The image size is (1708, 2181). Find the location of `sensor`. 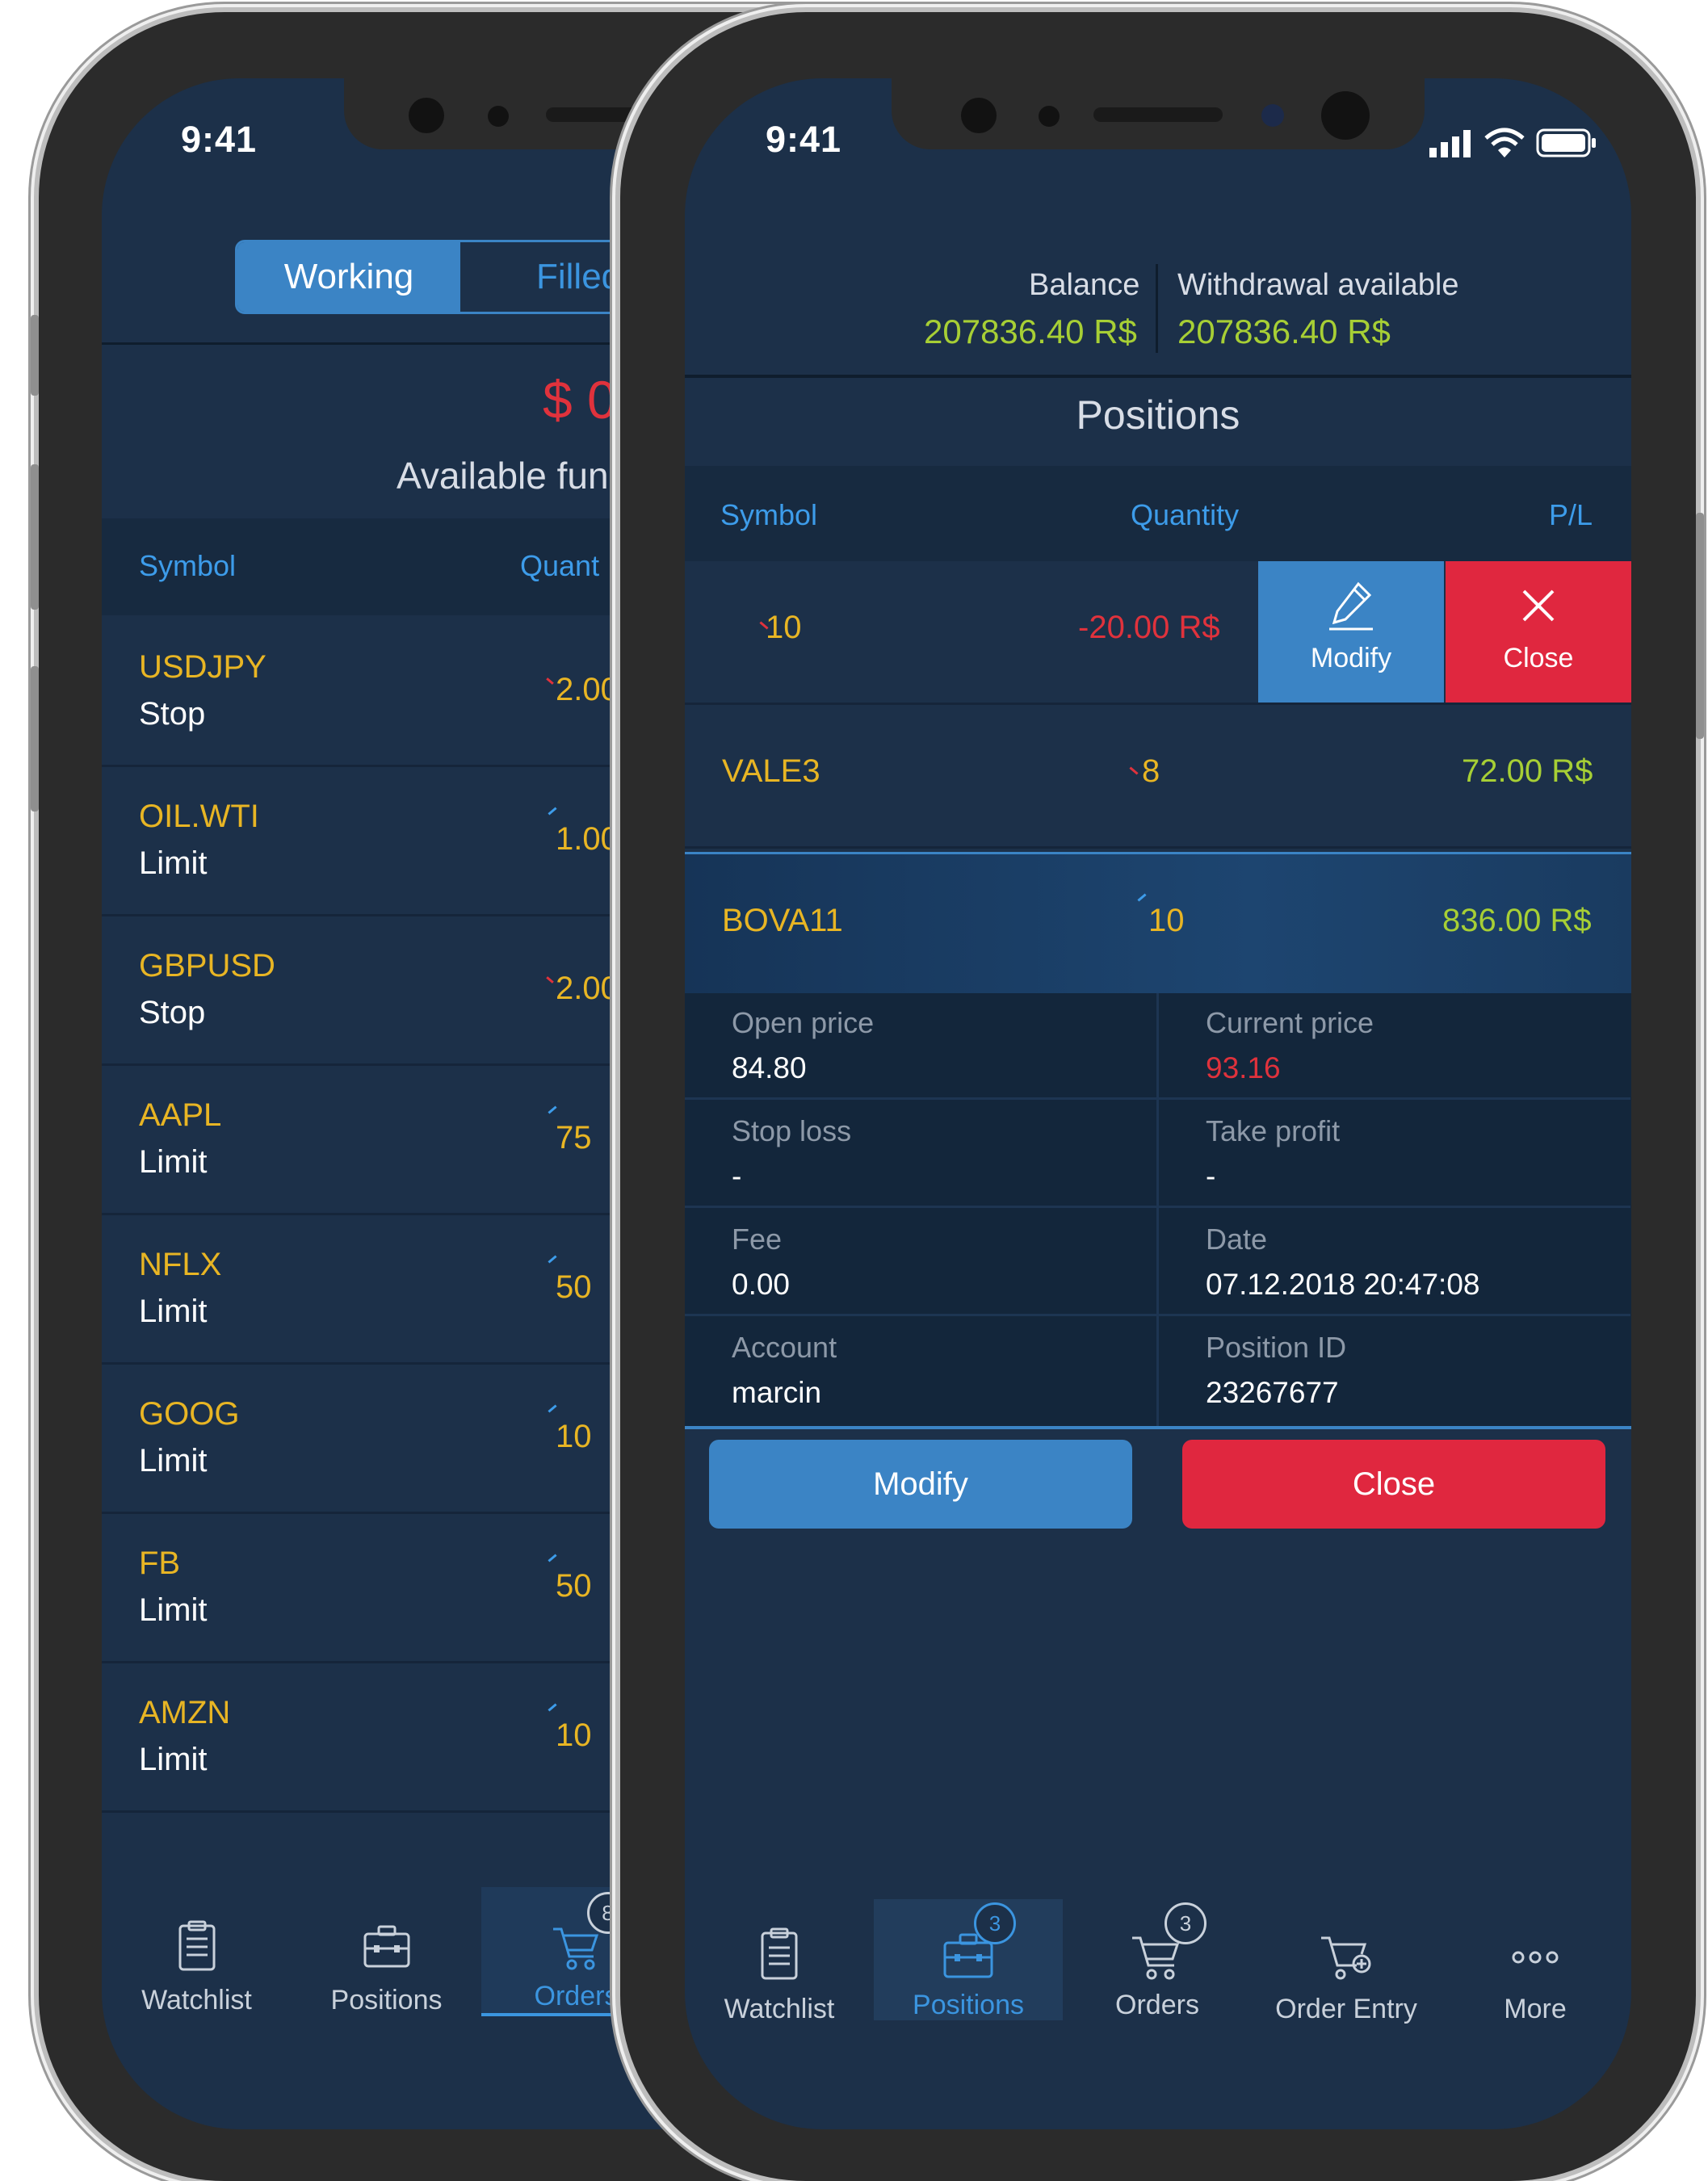

sensor is located at coordinates (499, 117).